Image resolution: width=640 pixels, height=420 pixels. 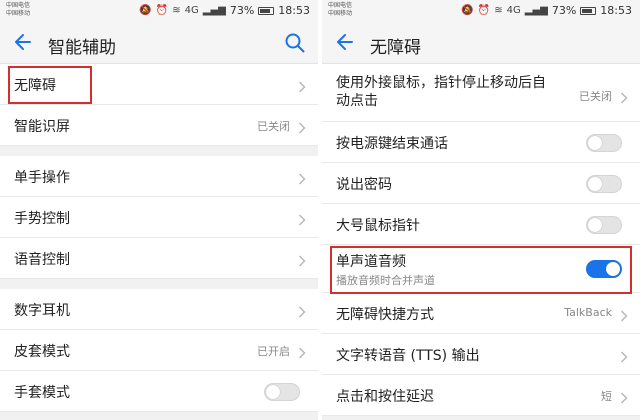 I want to click on item-label: 智能识屏, so click(x=42, y=127).